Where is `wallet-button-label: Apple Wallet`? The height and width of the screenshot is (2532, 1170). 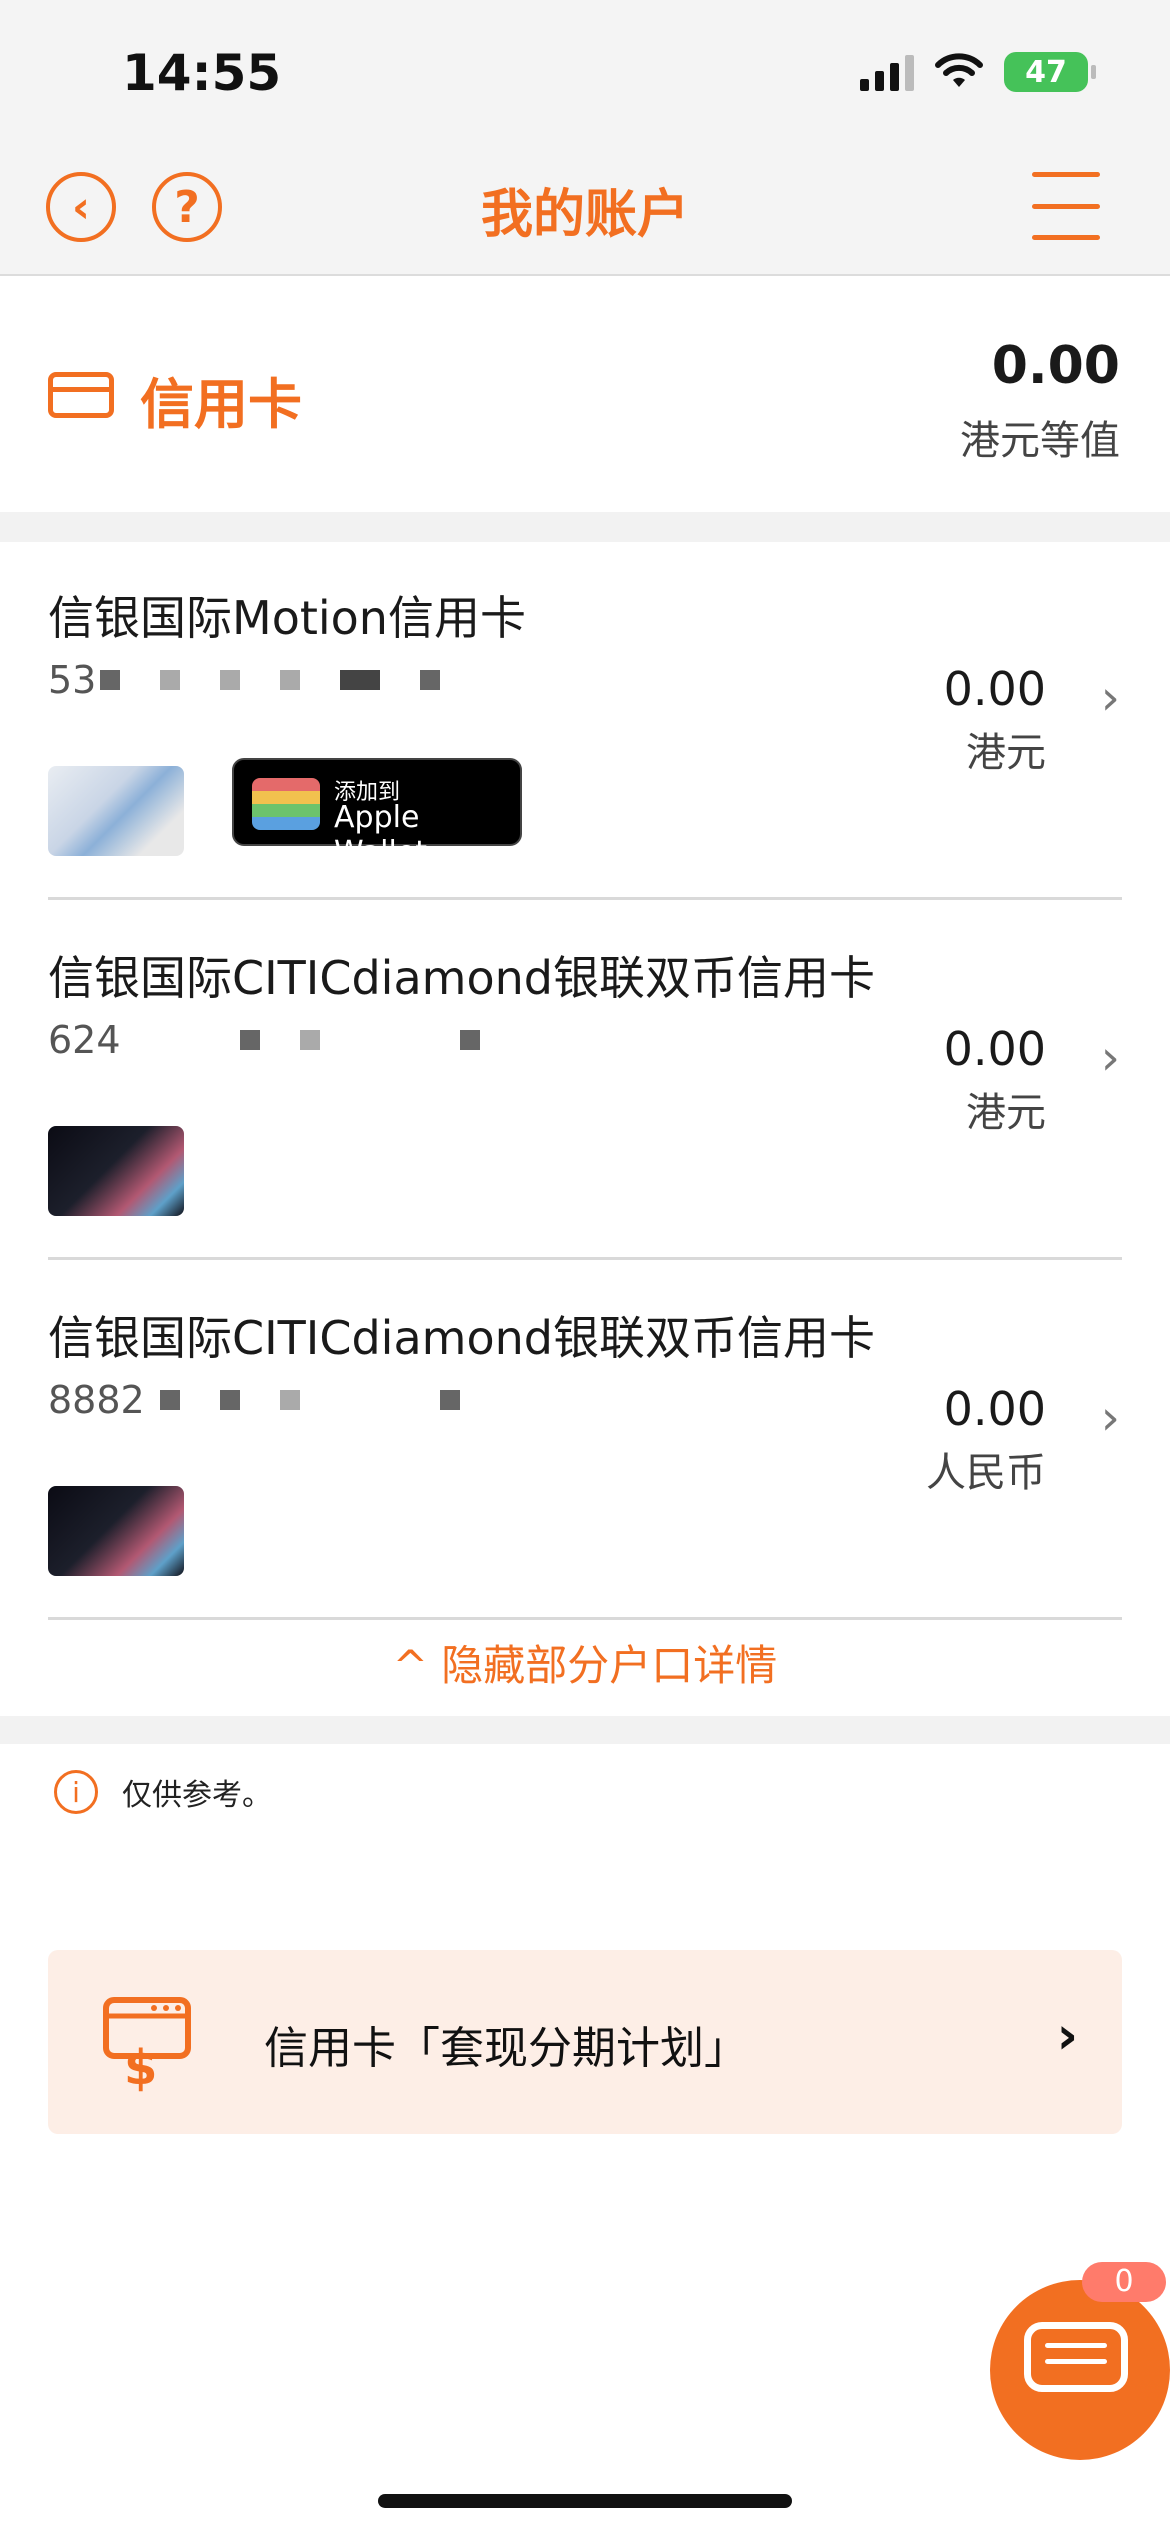
wallet-button-label: Apple Wallet is located at coordinates (381, 835).